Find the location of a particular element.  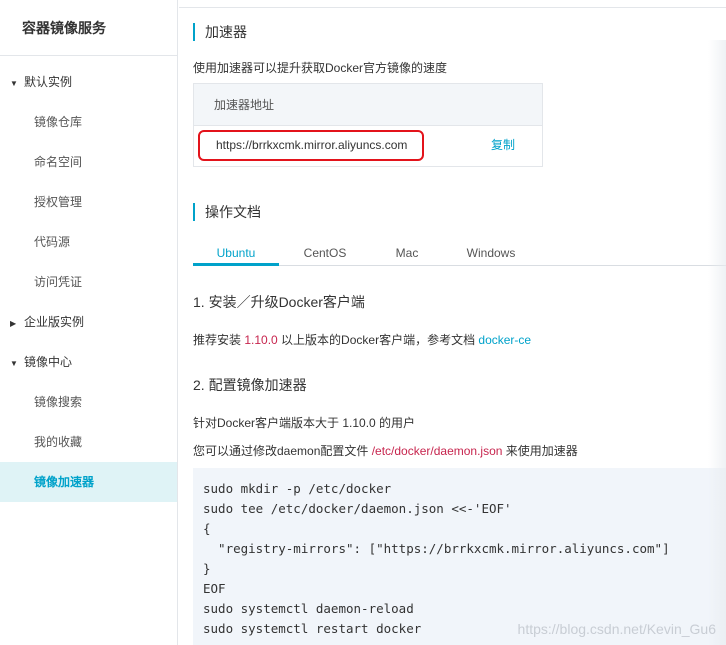

sidebar-title: 容器镜像服务 is located at coordinates (88, 28).